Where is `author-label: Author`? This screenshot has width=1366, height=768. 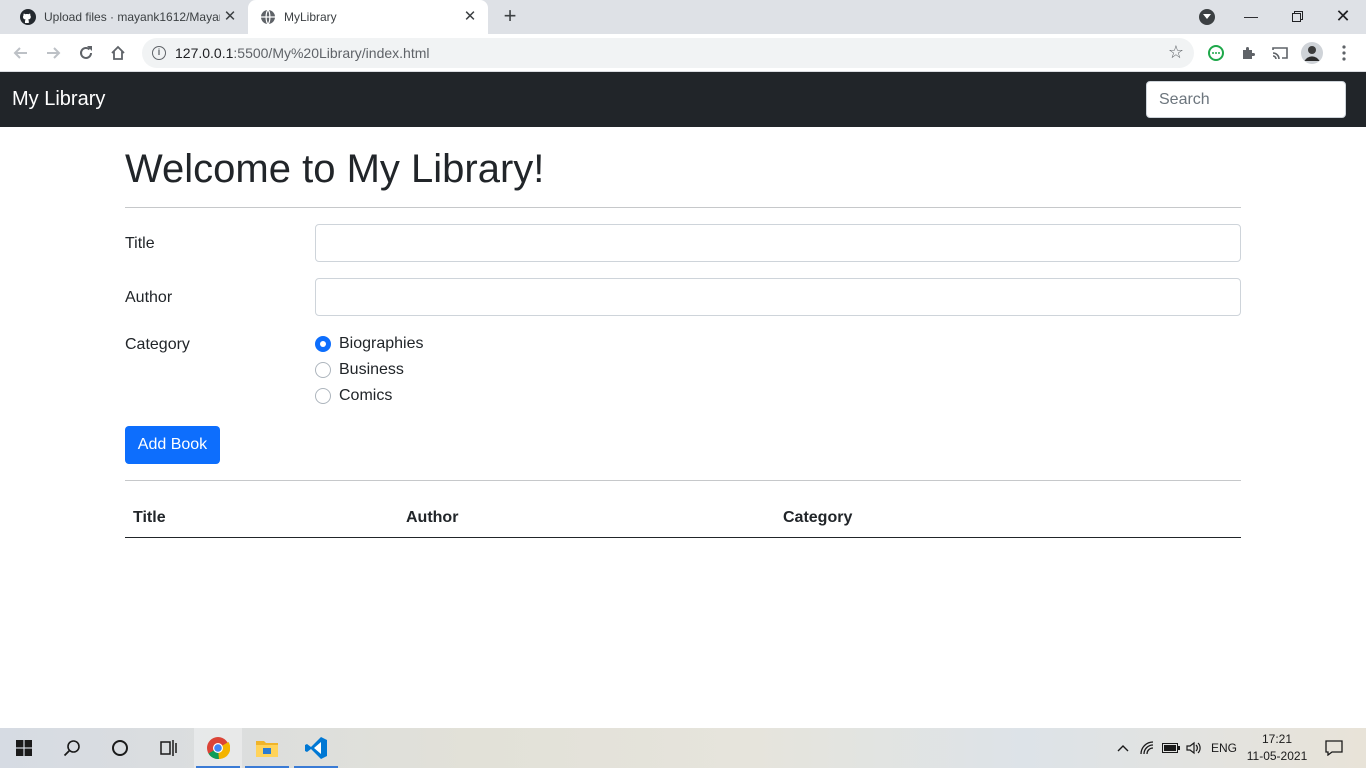 author-label: Author is located at coordinates (149, 297).